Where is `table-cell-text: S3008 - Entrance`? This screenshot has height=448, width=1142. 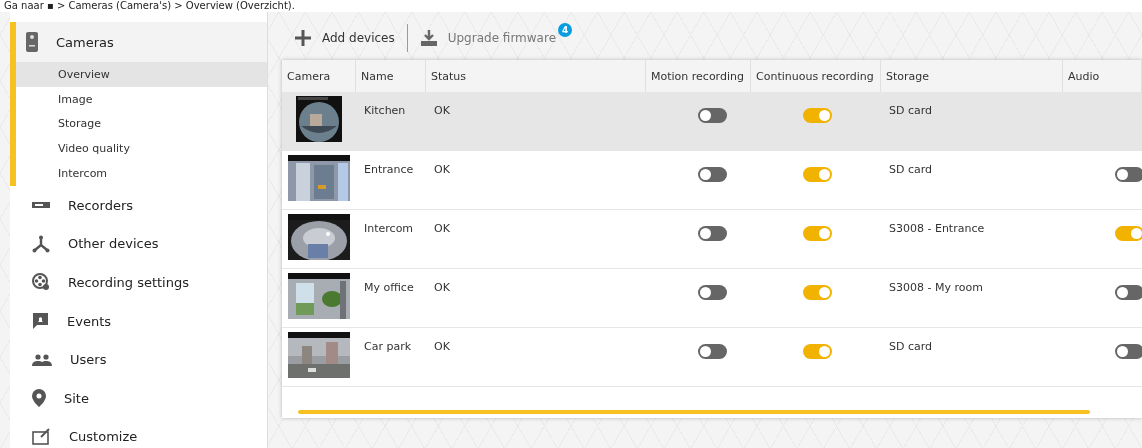 table-cell-text: S3008 - Entrance is located at coordinates (937, 229).